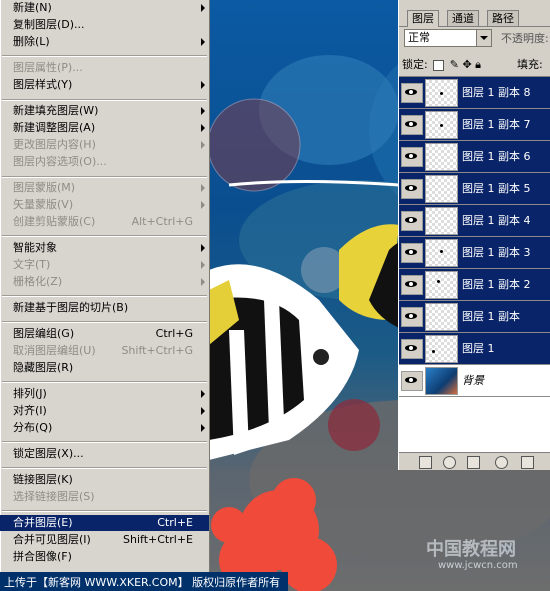 The width and height of the screenshot is (550, 591). Describe the element at coordinates (104, 394) in the screenshot. I see `menu-item: 排列(J)` at that location.